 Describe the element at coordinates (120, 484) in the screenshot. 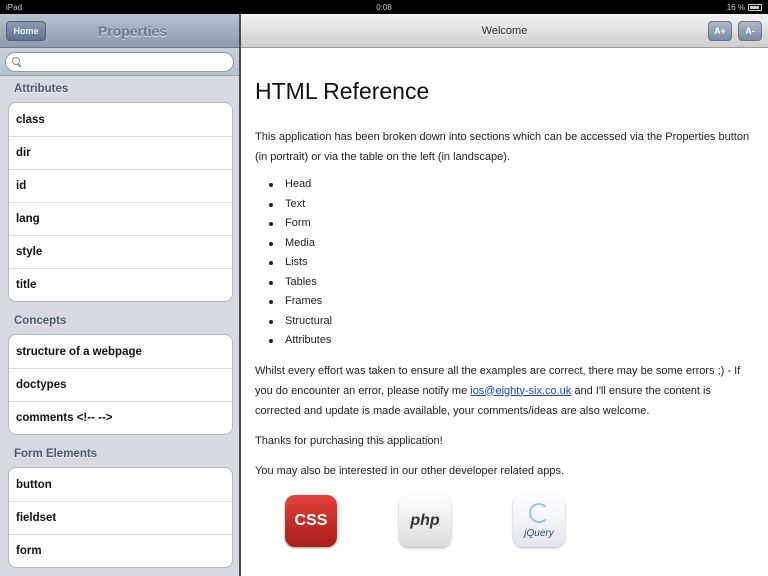

I see `sidebar-item-button: button` at that location.